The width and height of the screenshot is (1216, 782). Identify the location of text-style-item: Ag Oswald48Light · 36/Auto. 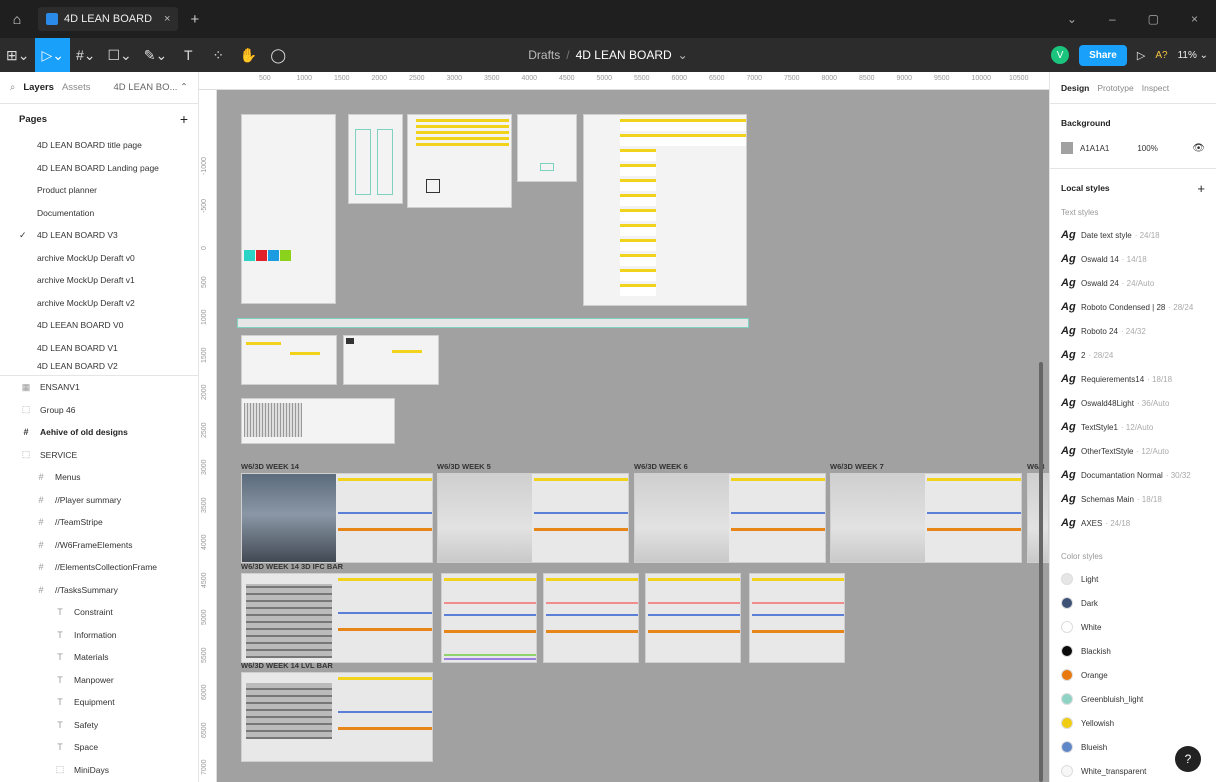
(1133, 403).